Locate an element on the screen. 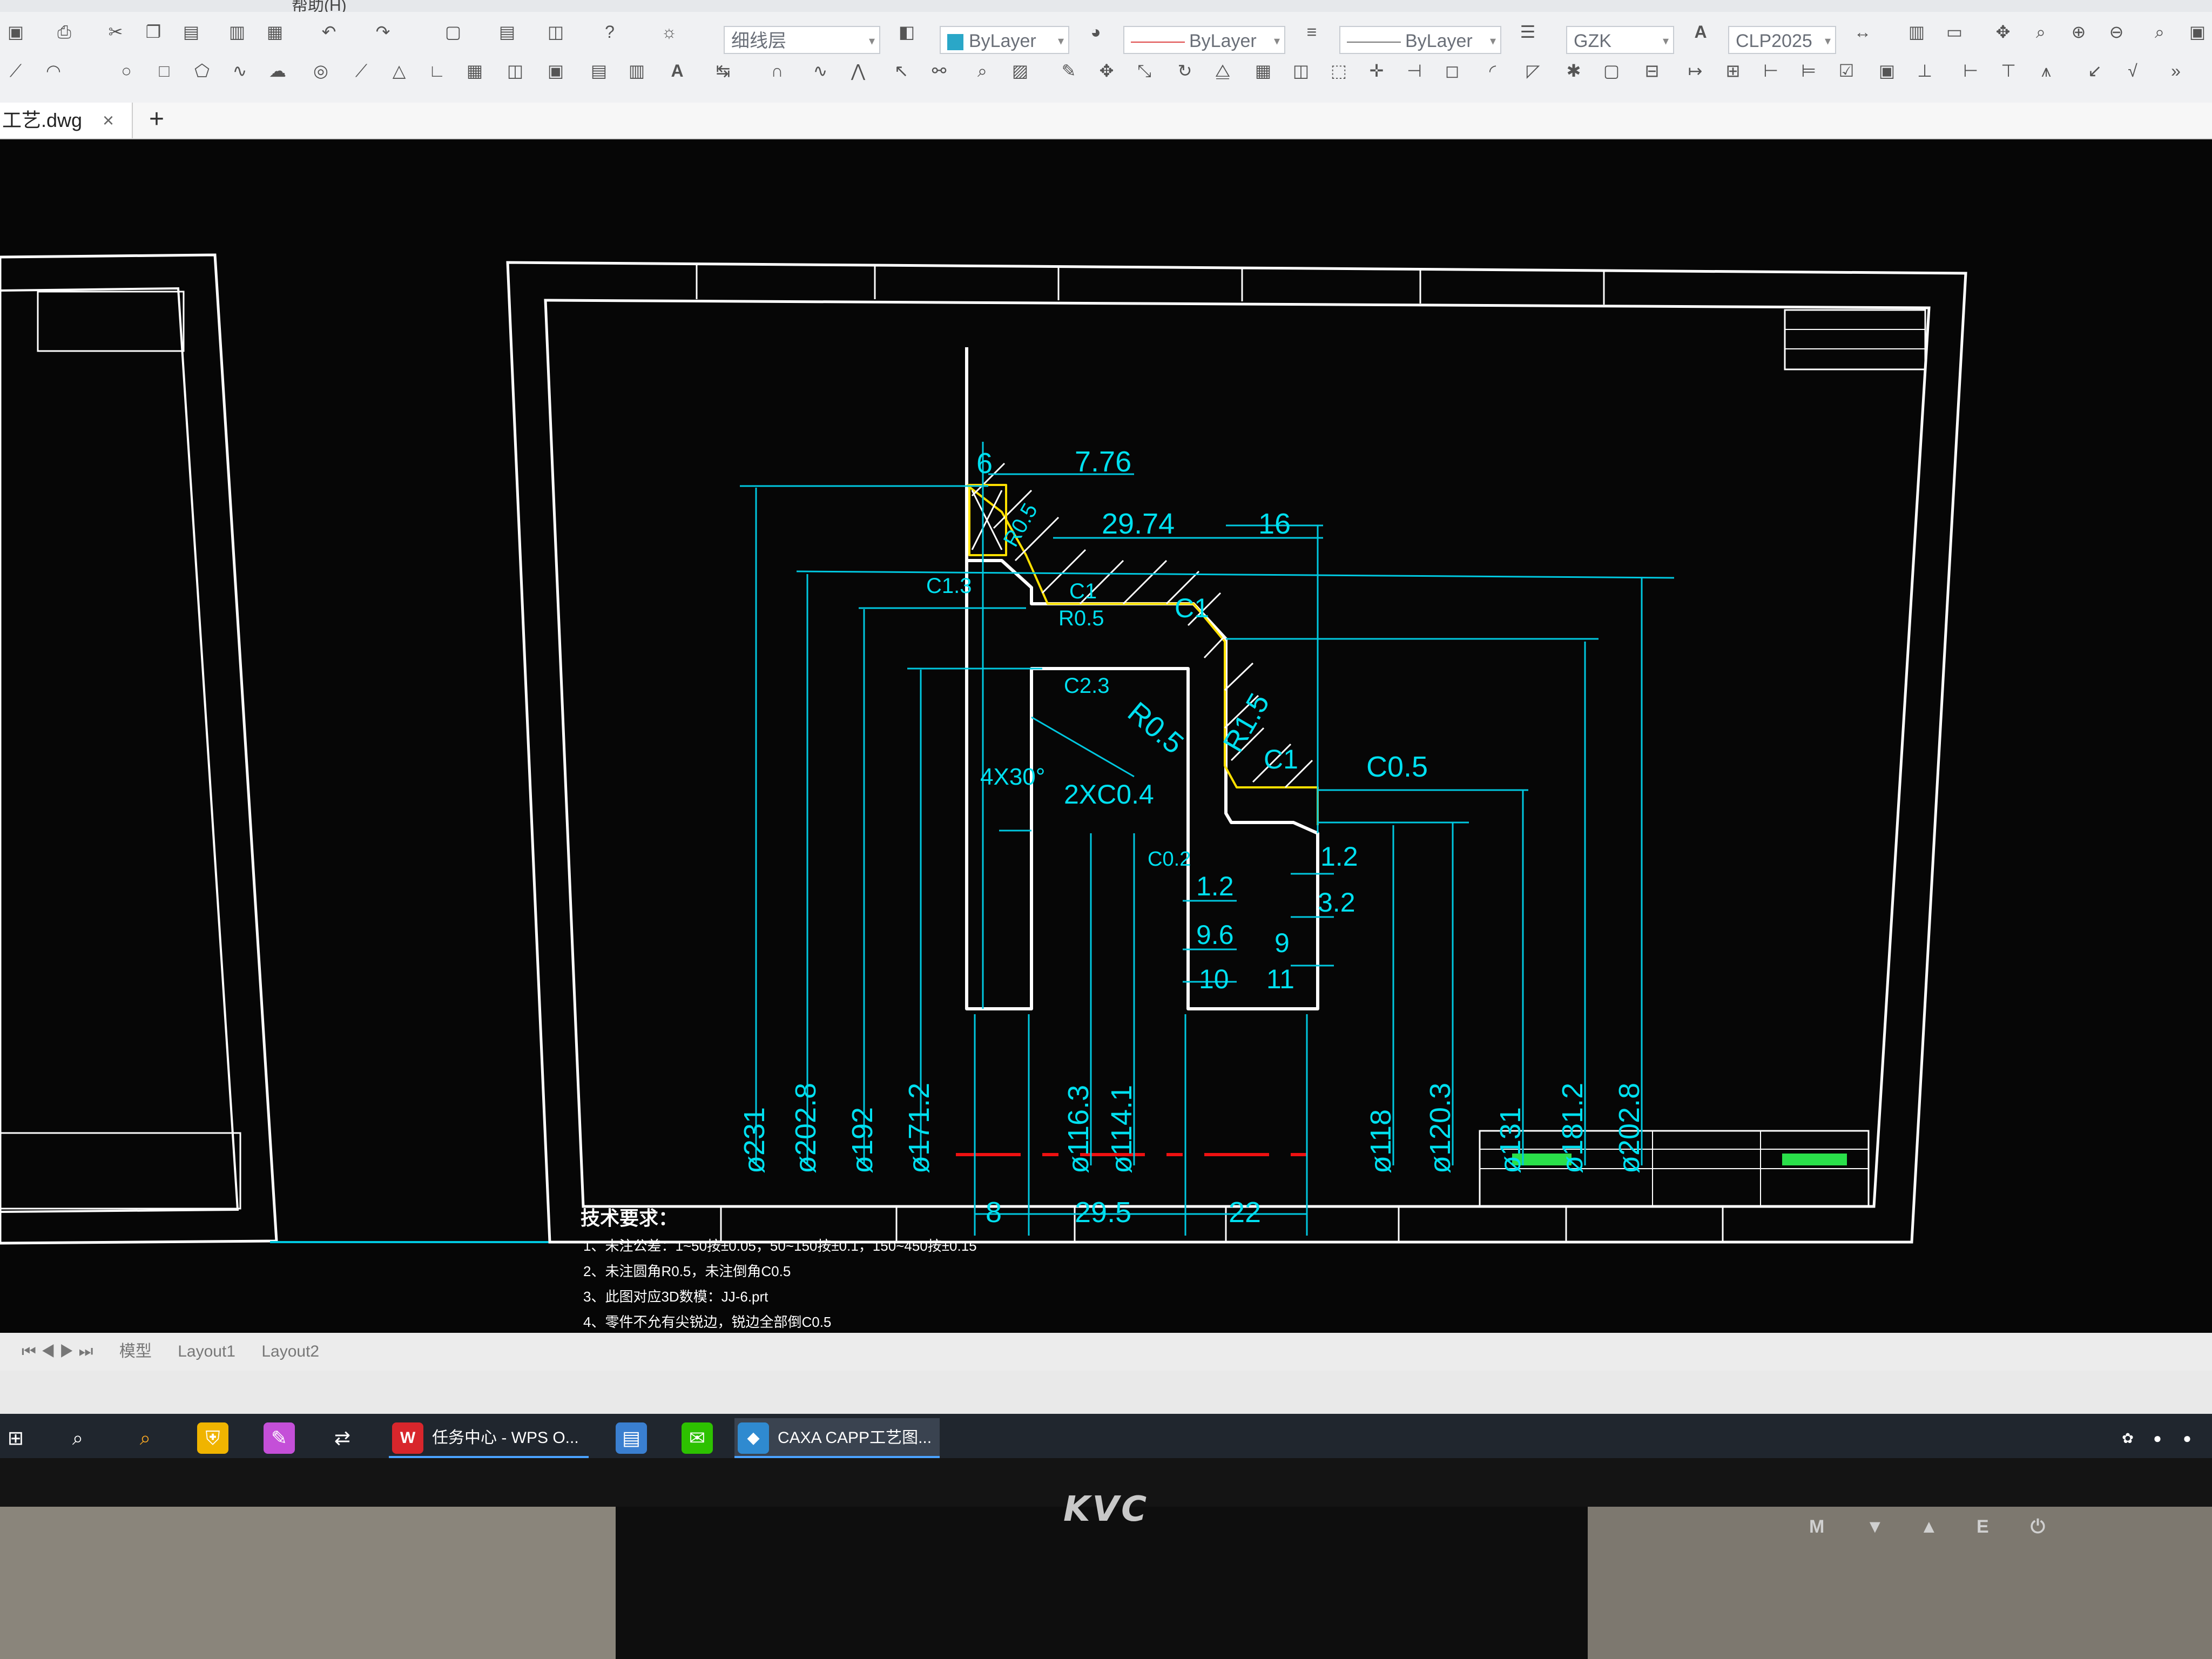 Image resolution: width=2212 pixels, height=1659 pixels. layer-state-icon: ◧ is located at coordinates (906, 32).